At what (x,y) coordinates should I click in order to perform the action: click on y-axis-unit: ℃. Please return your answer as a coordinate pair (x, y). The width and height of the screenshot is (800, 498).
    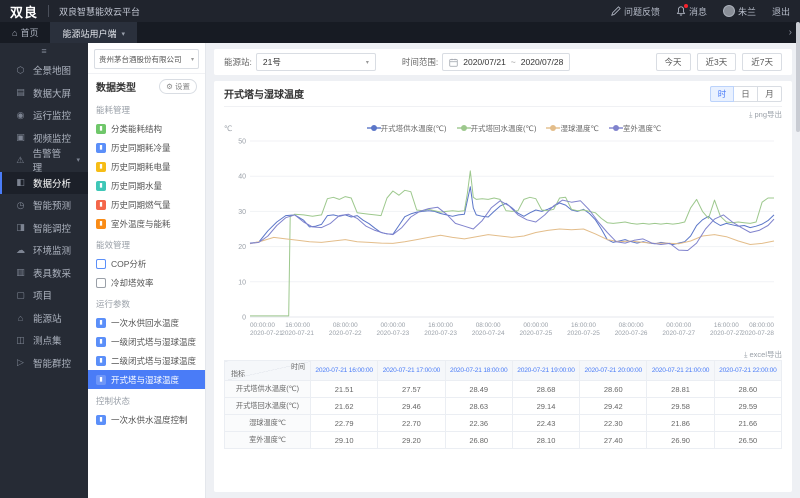
    Looking at the image, I should click on (228, 128).